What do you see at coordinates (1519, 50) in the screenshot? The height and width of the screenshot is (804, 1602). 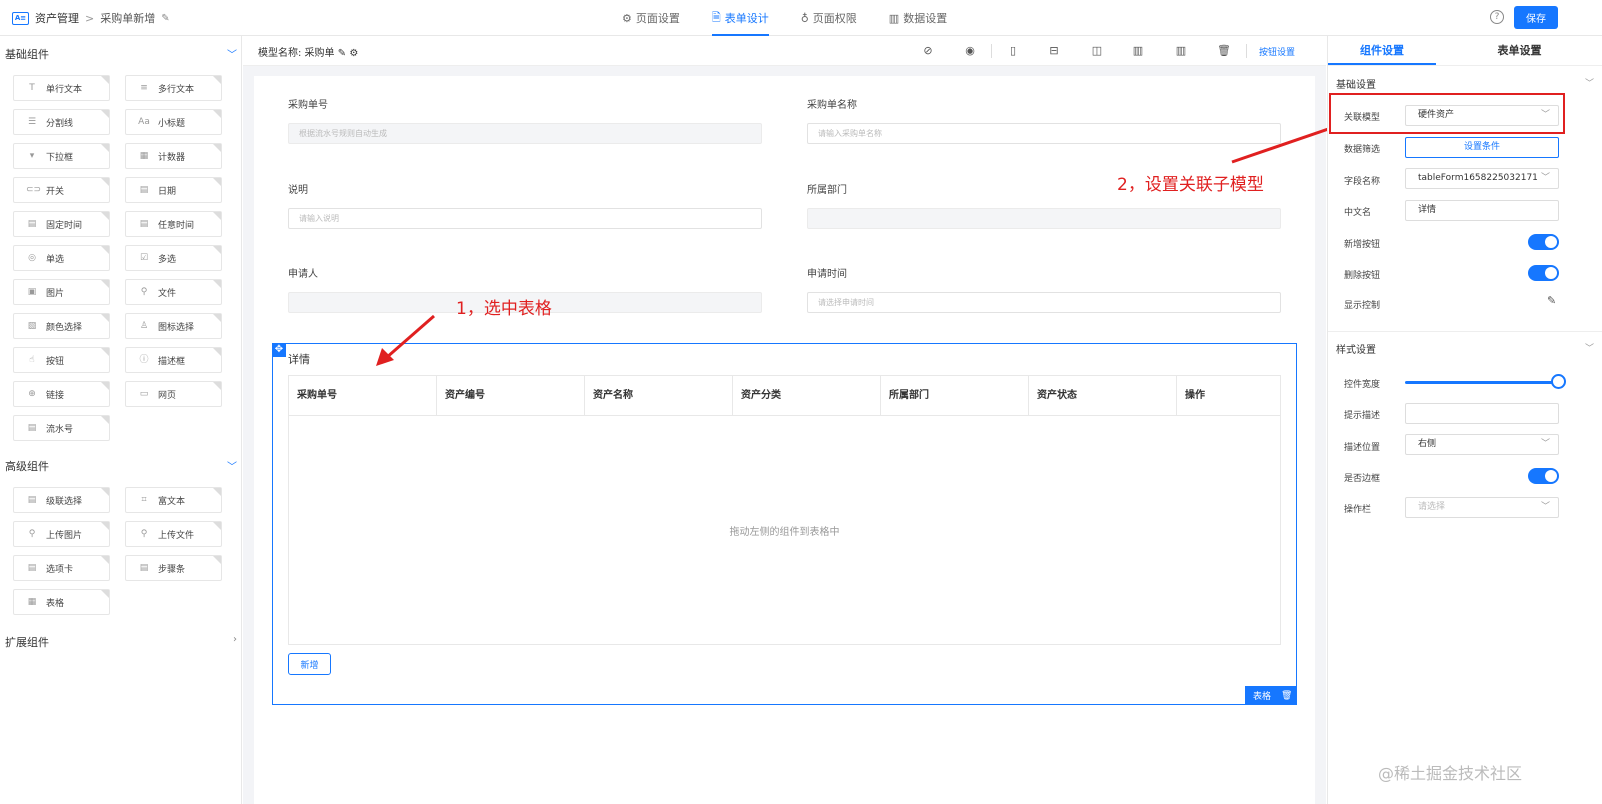 I see `tab-form-settings: 表单设置` at bounding box center [1519, 50].